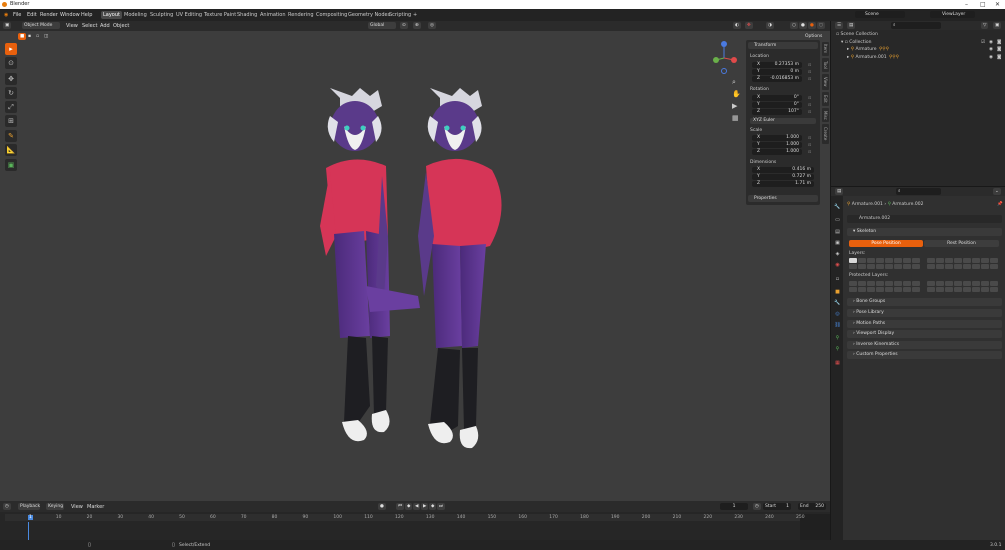 This screenshot has width=1005, height=550. What do you see at coordinates (135, 15) in the screenshot?
I see `tab-modeling: Modeling` at bounding box center [135, 15].